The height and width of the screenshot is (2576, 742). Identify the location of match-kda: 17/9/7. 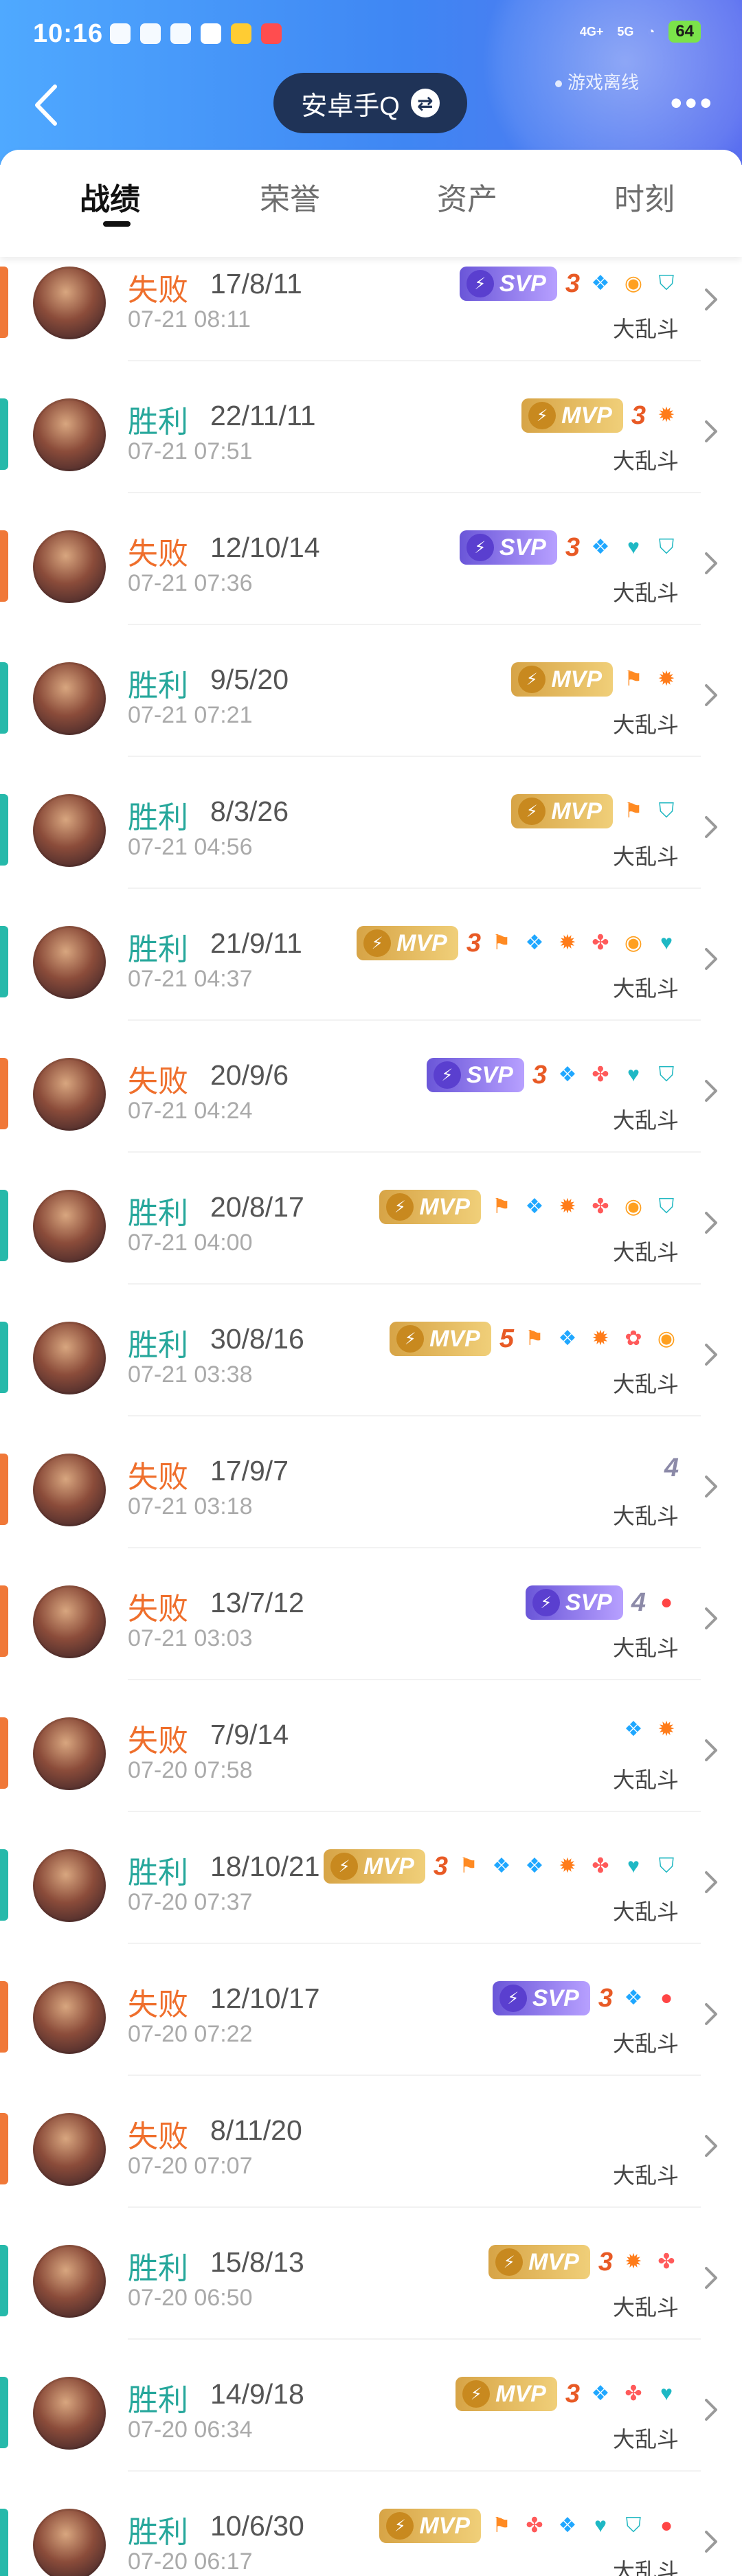
(249, 1471).